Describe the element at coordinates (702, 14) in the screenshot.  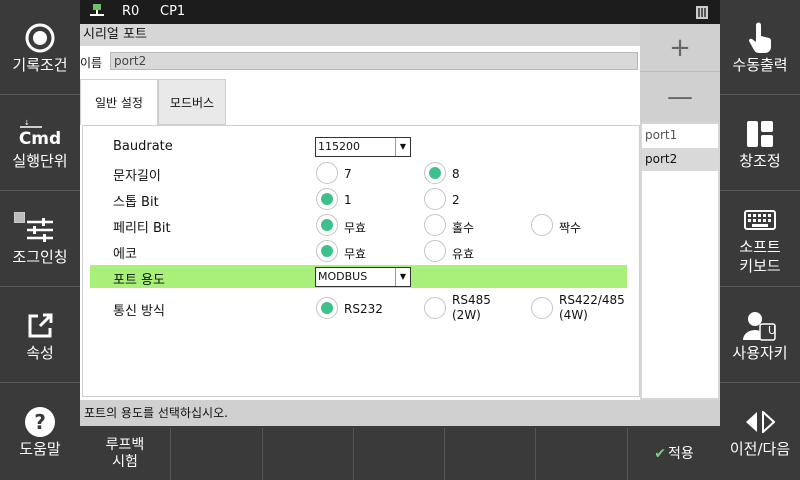
I see `storage-icon` at that location.